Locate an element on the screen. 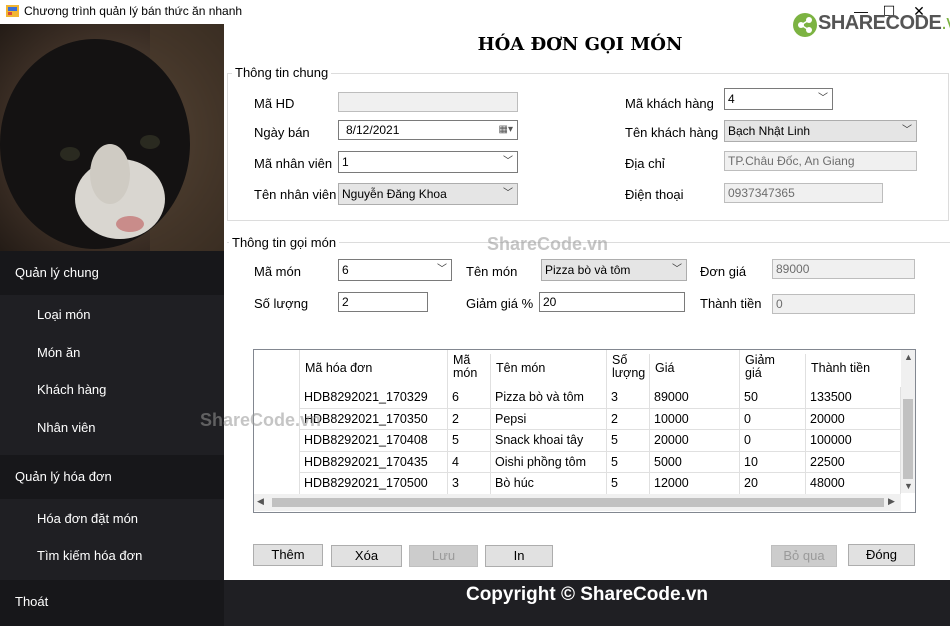  window-title: Chương trình quản lý bán thức ăn nhanh is located at coordinates (133, 11).